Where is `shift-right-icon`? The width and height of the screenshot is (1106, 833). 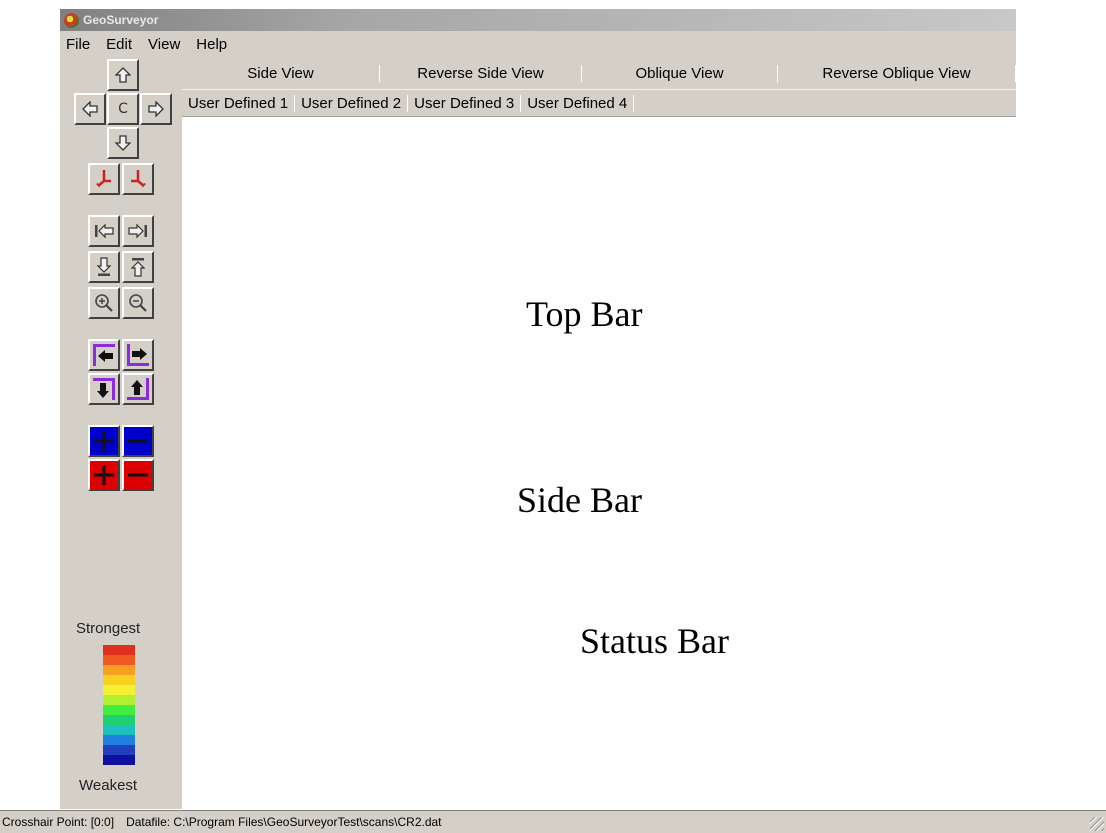
shift-right-icon is located at coordinates (138, 355).